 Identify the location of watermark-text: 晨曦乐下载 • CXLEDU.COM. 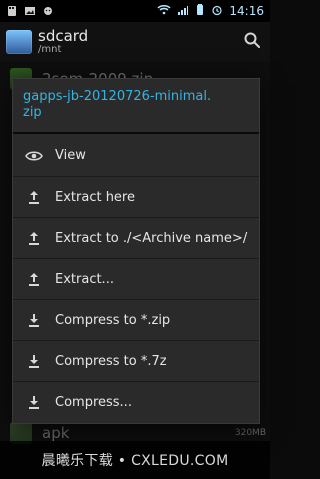
(135, 461).